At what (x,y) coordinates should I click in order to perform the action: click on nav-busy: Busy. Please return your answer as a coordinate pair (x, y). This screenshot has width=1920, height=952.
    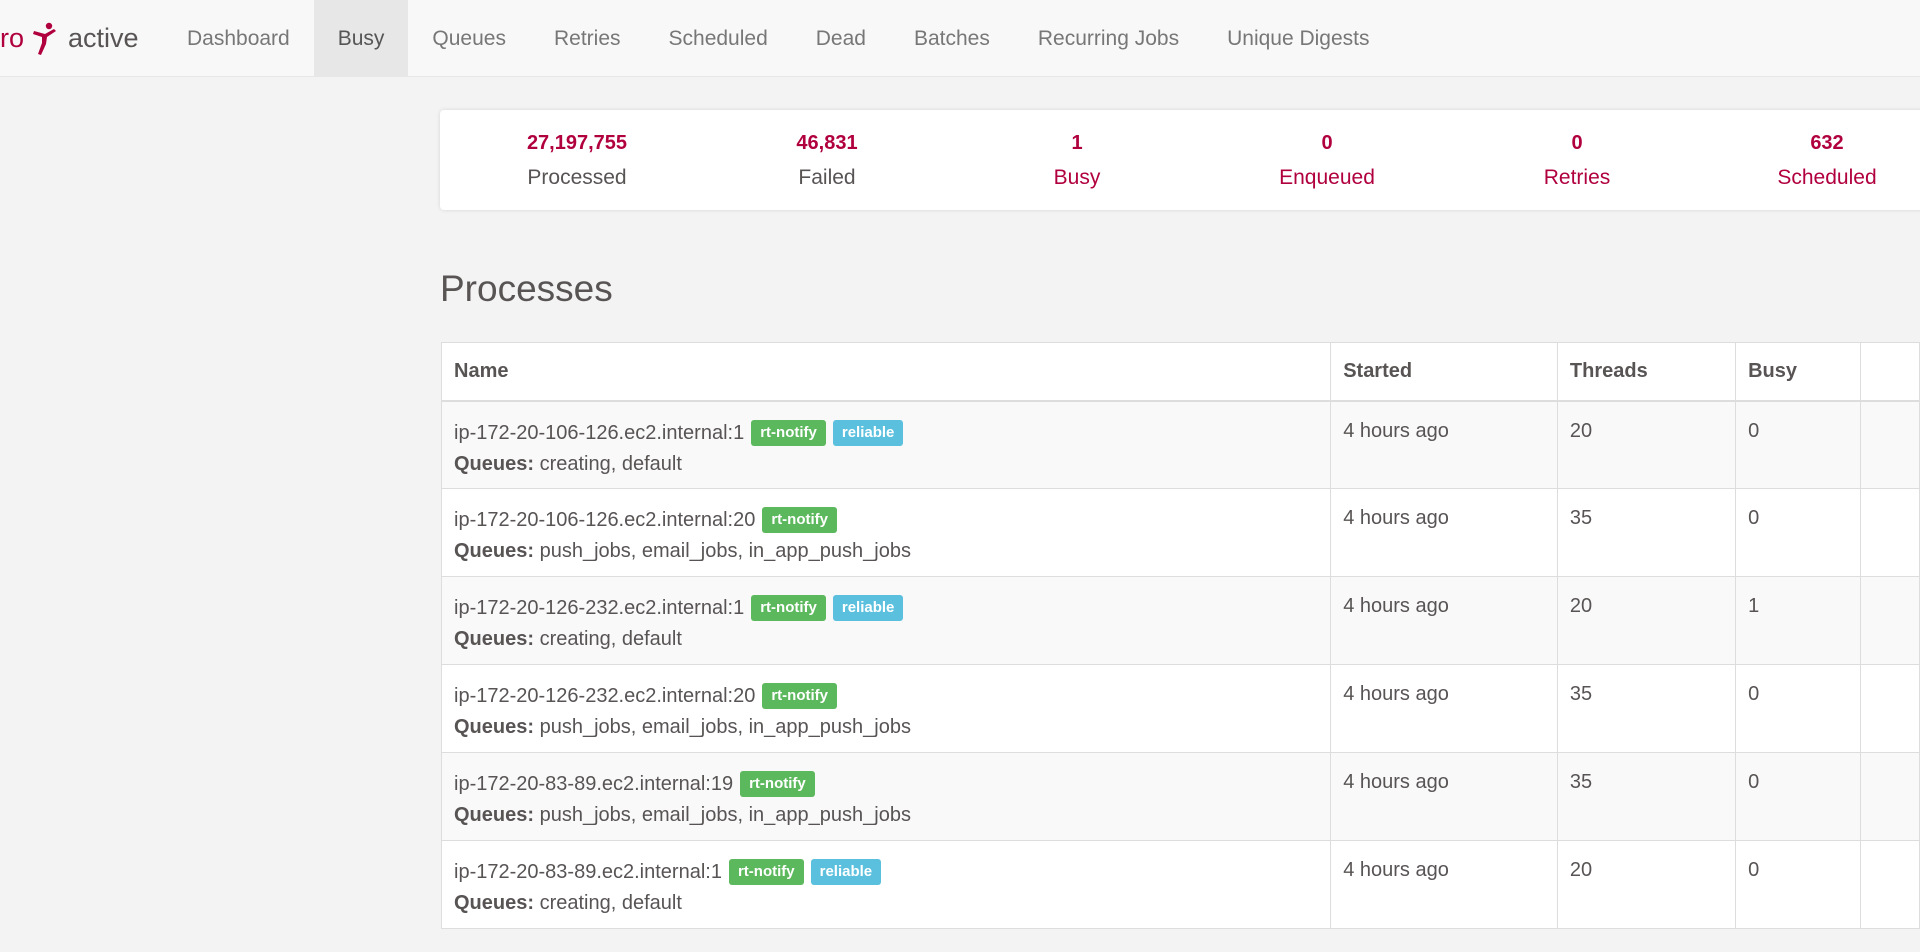
    Looking at the image, I should click on (361, 38).